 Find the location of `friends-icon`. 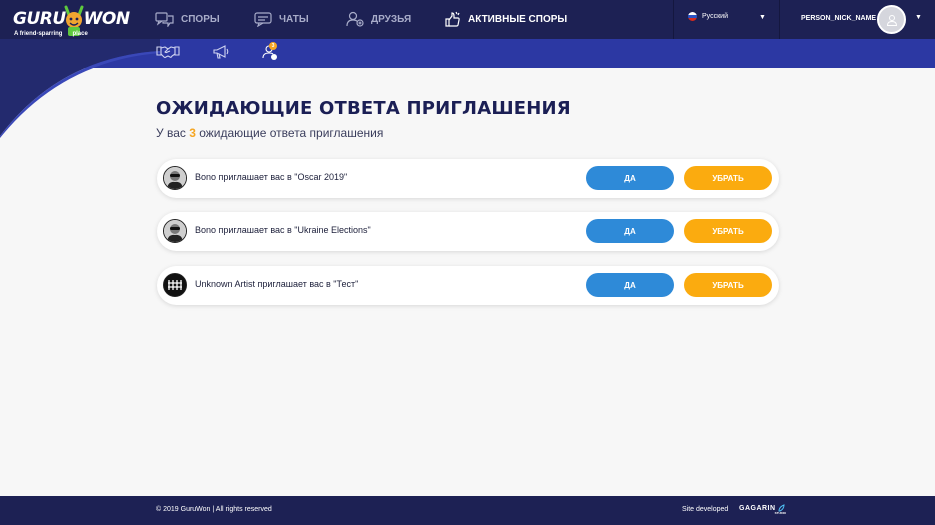

friends-icon is located at coordinates (355, 19).